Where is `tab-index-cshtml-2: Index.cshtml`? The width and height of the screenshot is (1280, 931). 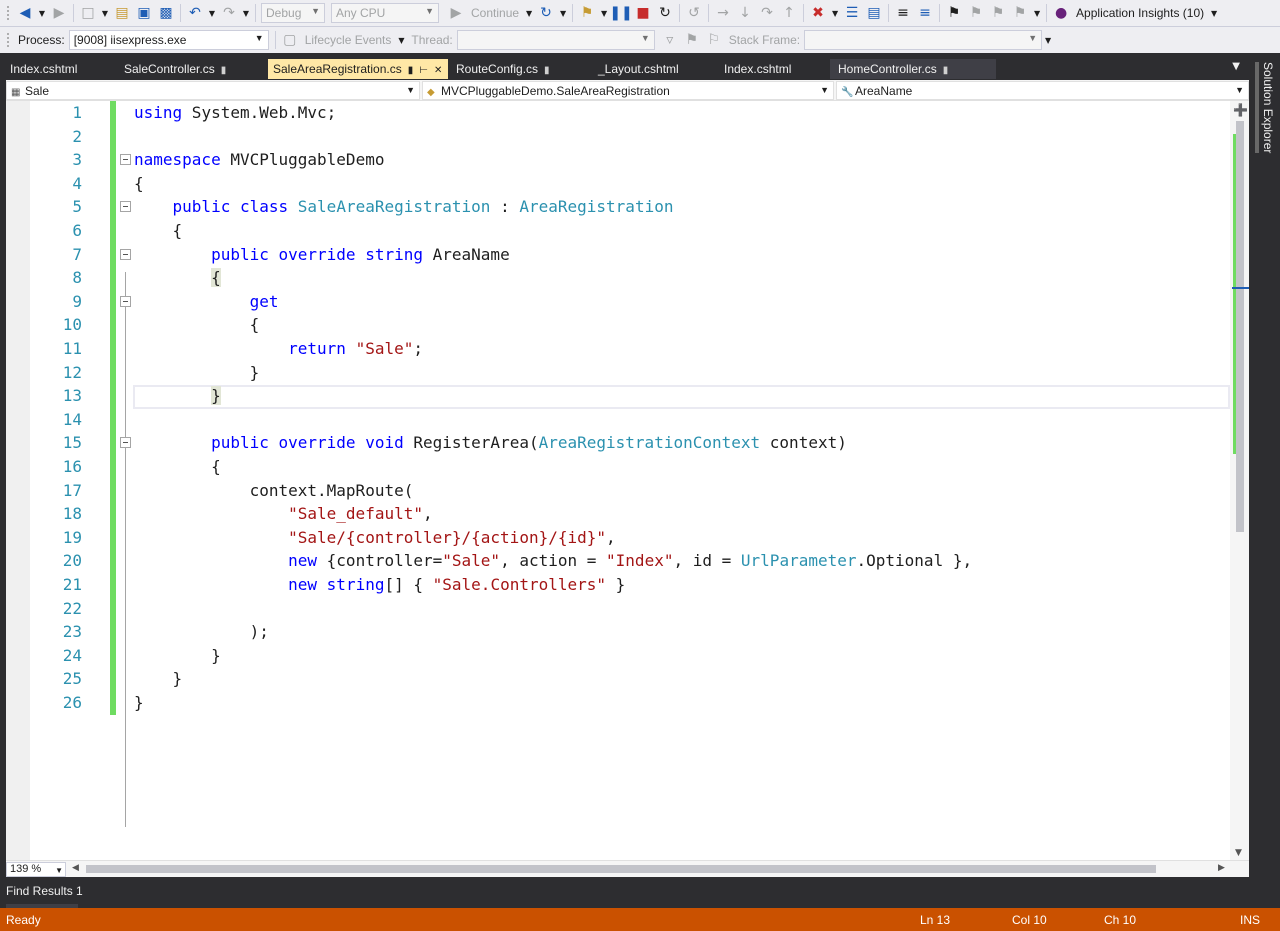 tab-index-cshtml-2: Index.cshtml is located at coordinates (771, 69).